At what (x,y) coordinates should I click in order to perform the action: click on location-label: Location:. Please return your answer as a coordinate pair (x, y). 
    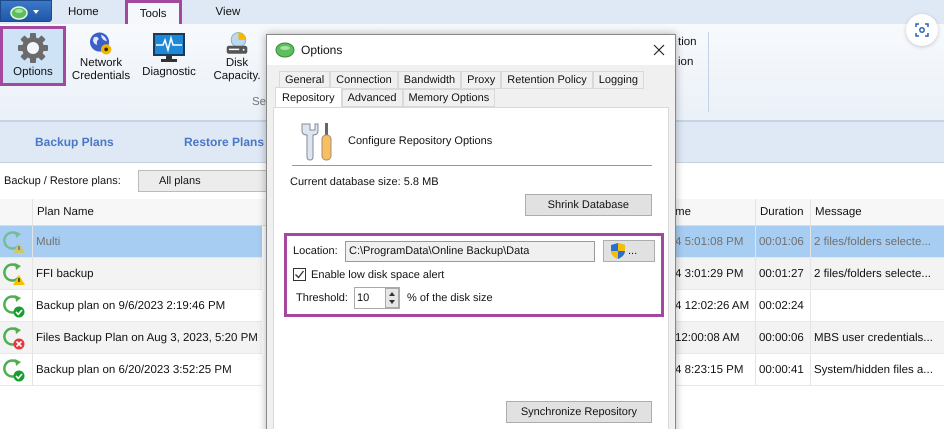
    Looking at the image, I should click on (316, 251).